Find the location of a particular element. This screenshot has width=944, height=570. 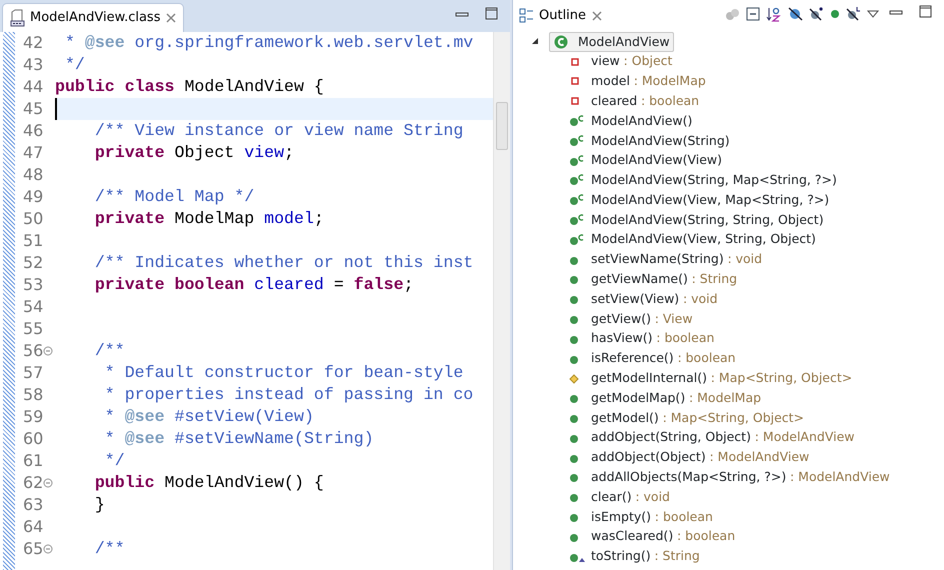

tree-item: ModelAndView(String, String, Object) is located at coordinates (756, 220).